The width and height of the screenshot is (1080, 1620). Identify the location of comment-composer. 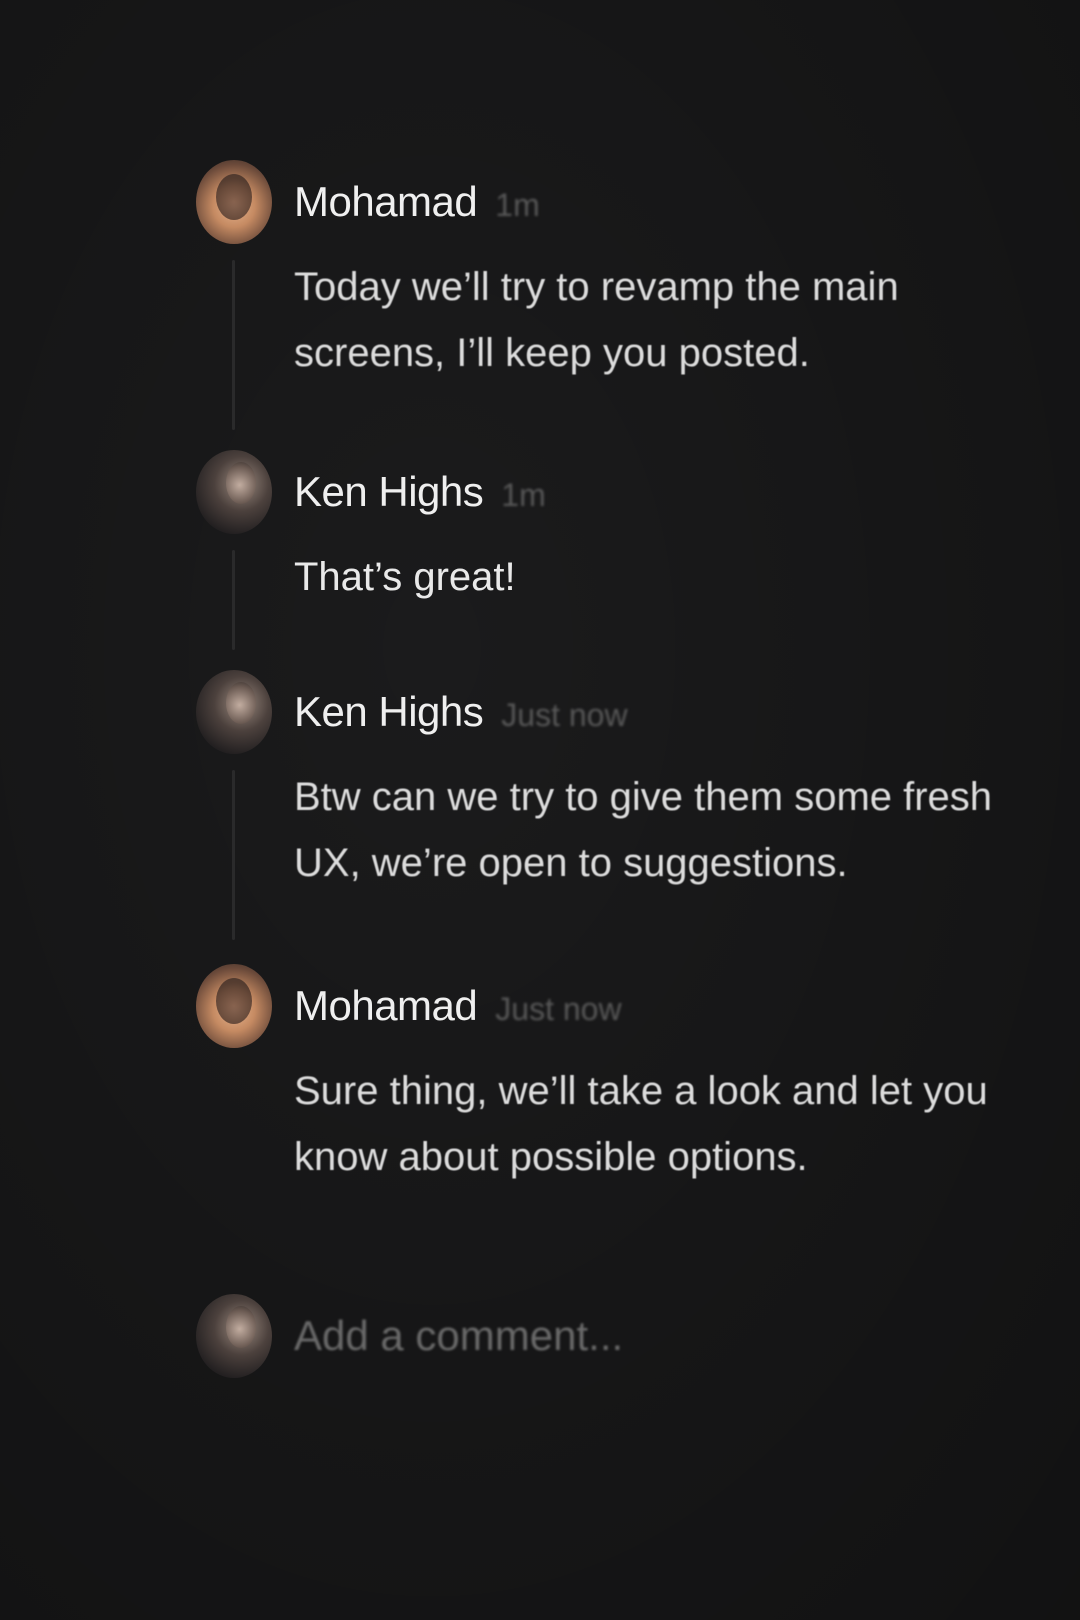
(605, 1336).